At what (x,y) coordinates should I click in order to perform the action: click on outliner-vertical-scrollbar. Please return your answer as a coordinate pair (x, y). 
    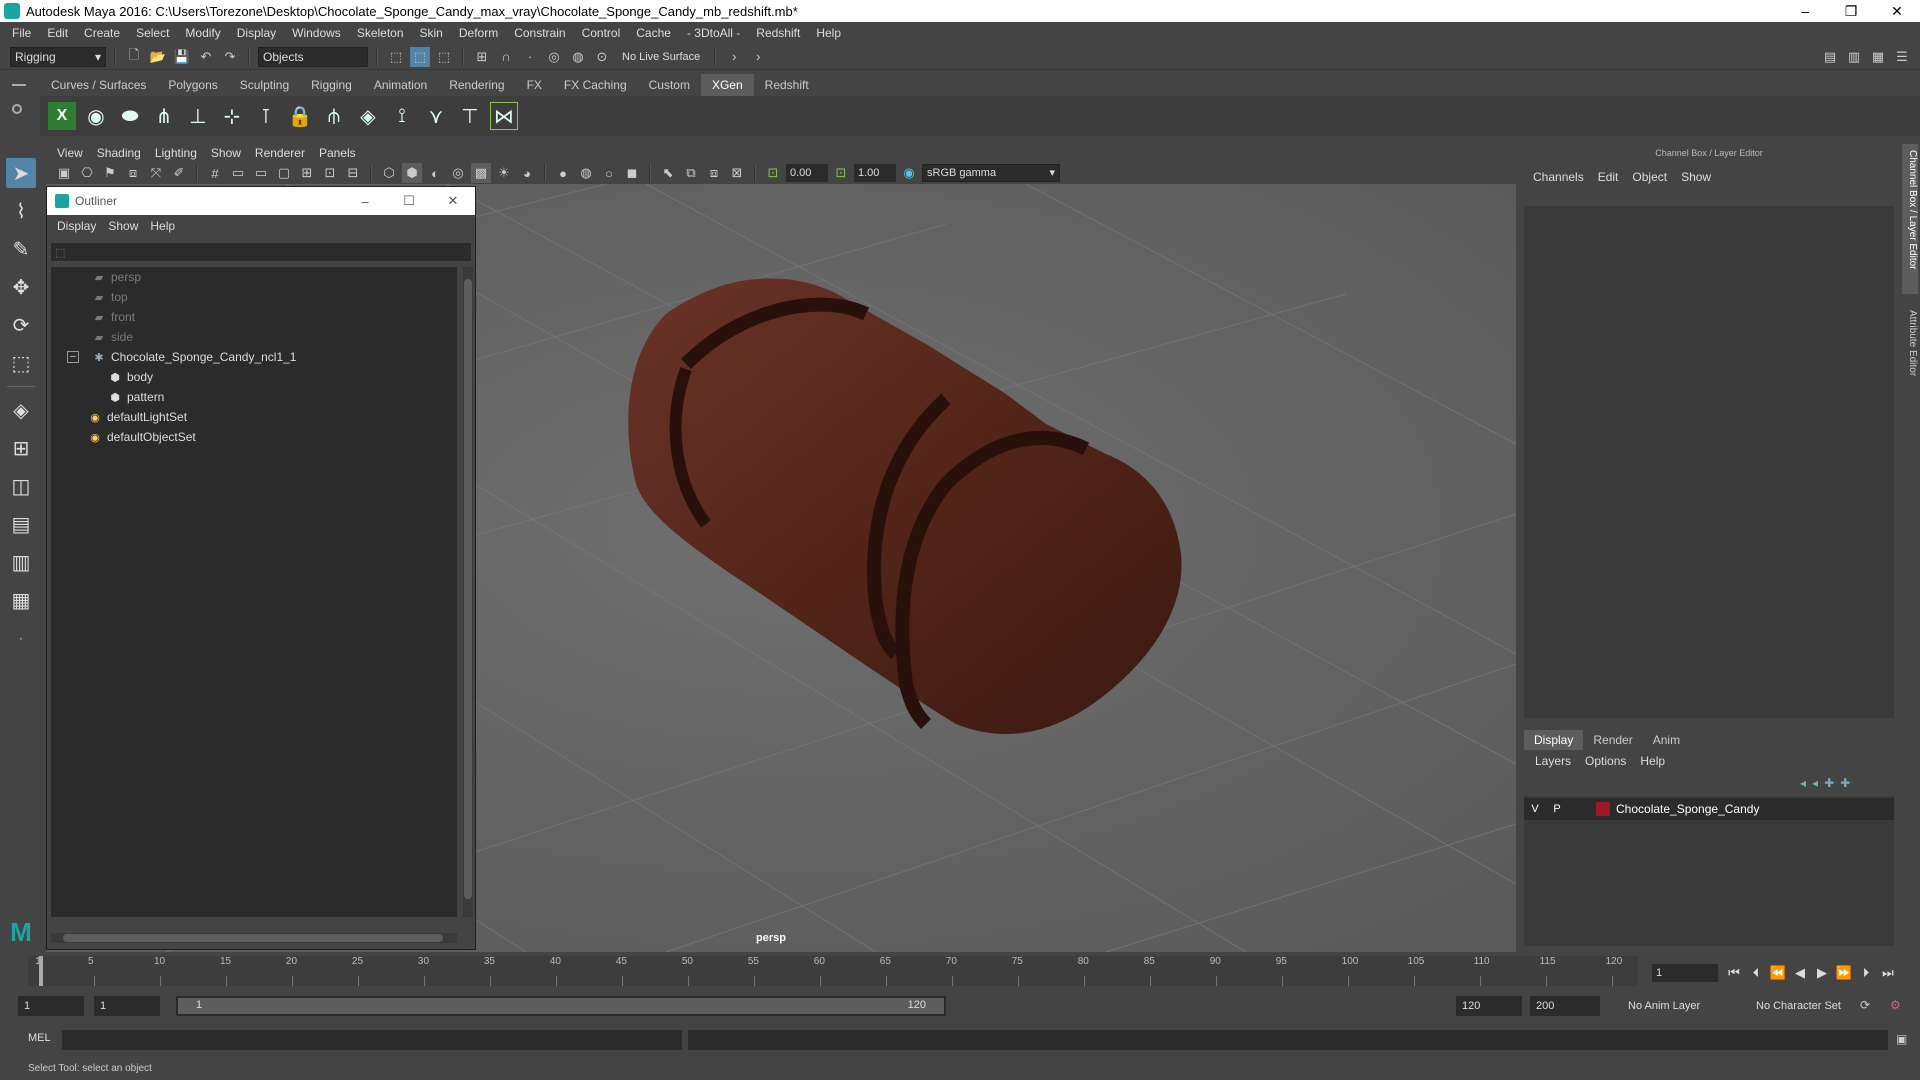
    Looking at the image, I should click on (468, 592).